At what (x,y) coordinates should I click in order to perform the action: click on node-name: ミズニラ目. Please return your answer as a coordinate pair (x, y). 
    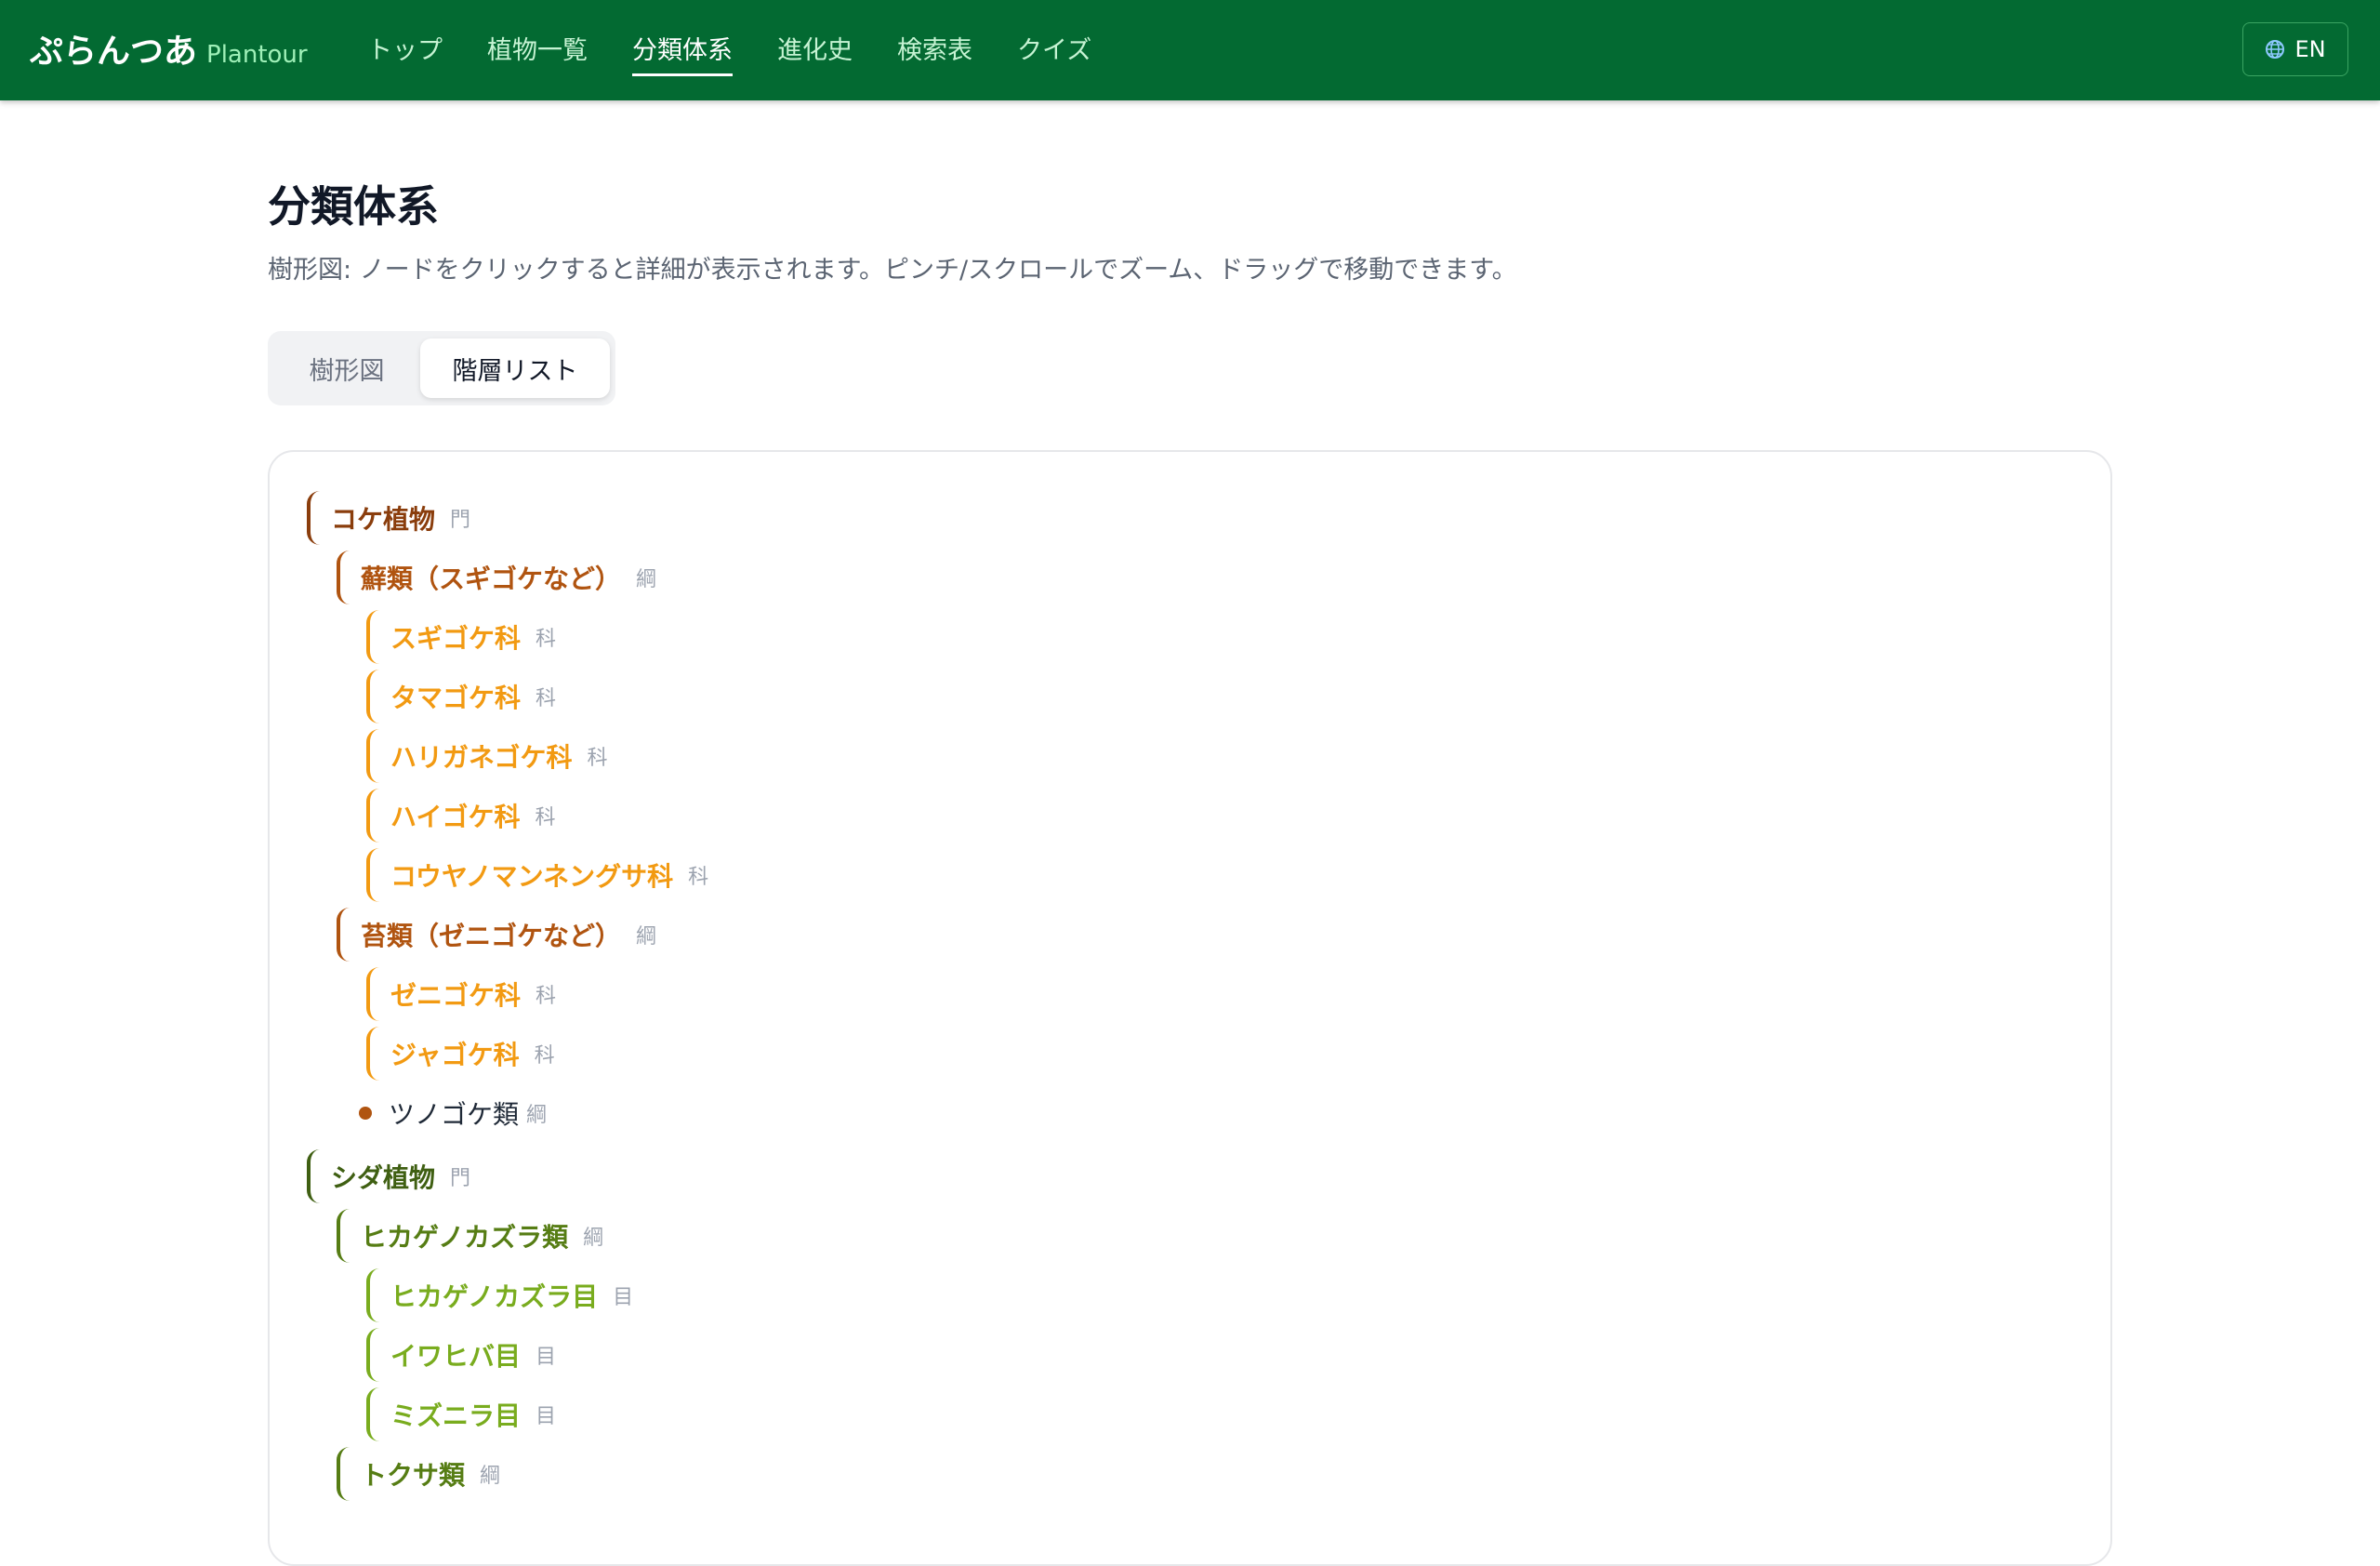
    Looking at the image, I should click on (456, 1415).